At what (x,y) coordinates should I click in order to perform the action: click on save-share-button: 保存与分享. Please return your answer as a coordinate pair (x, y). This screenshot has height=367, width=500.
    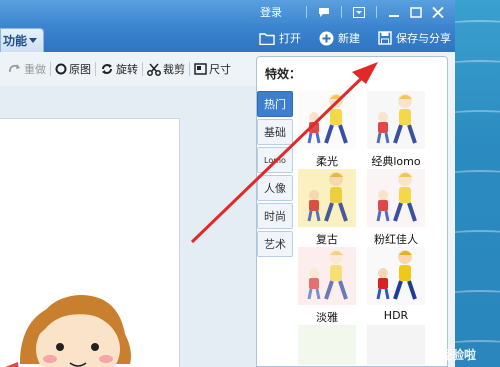
    Looking at the image, I should click on (414, 38).